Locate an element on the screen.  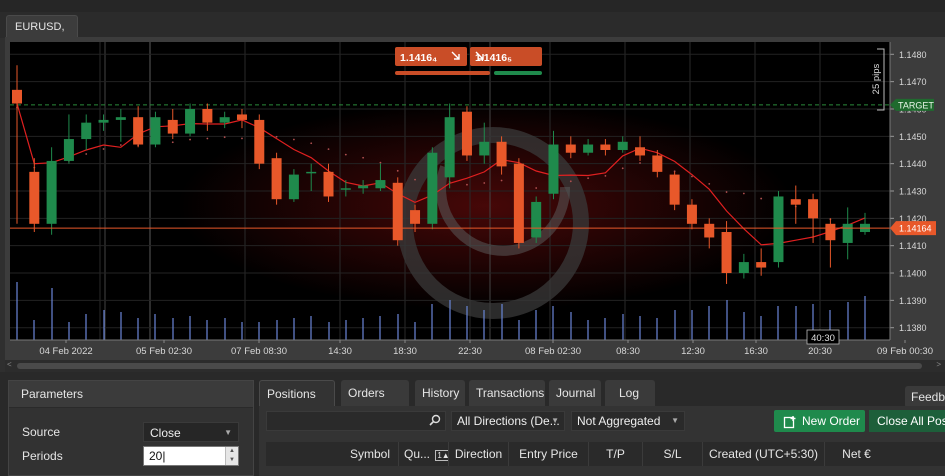
scroll-left-icon: < is located at coordinates (9, 364).